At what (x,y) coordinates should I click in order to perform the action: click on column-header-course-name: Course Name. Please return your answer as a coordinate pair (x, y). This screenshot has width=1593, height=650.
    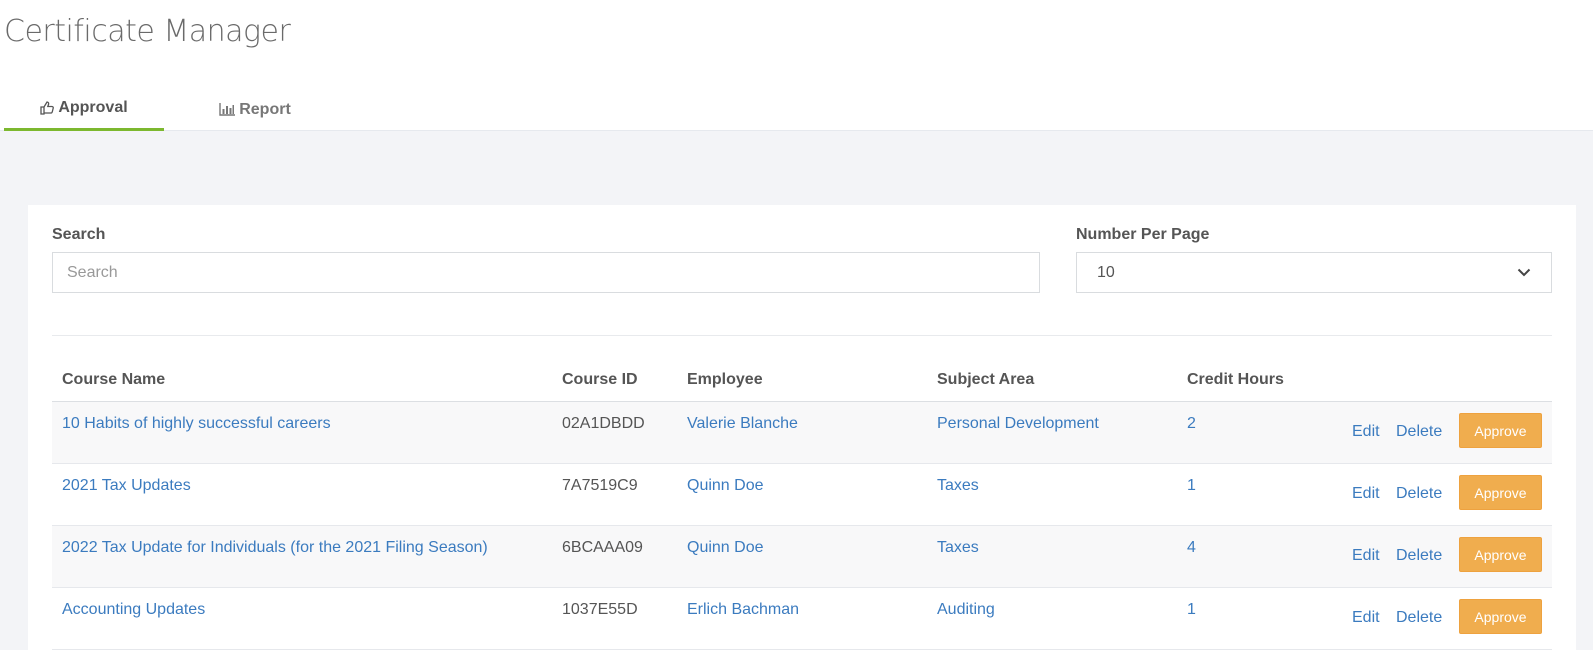
    Looking at the image, I should click on (113, 380).